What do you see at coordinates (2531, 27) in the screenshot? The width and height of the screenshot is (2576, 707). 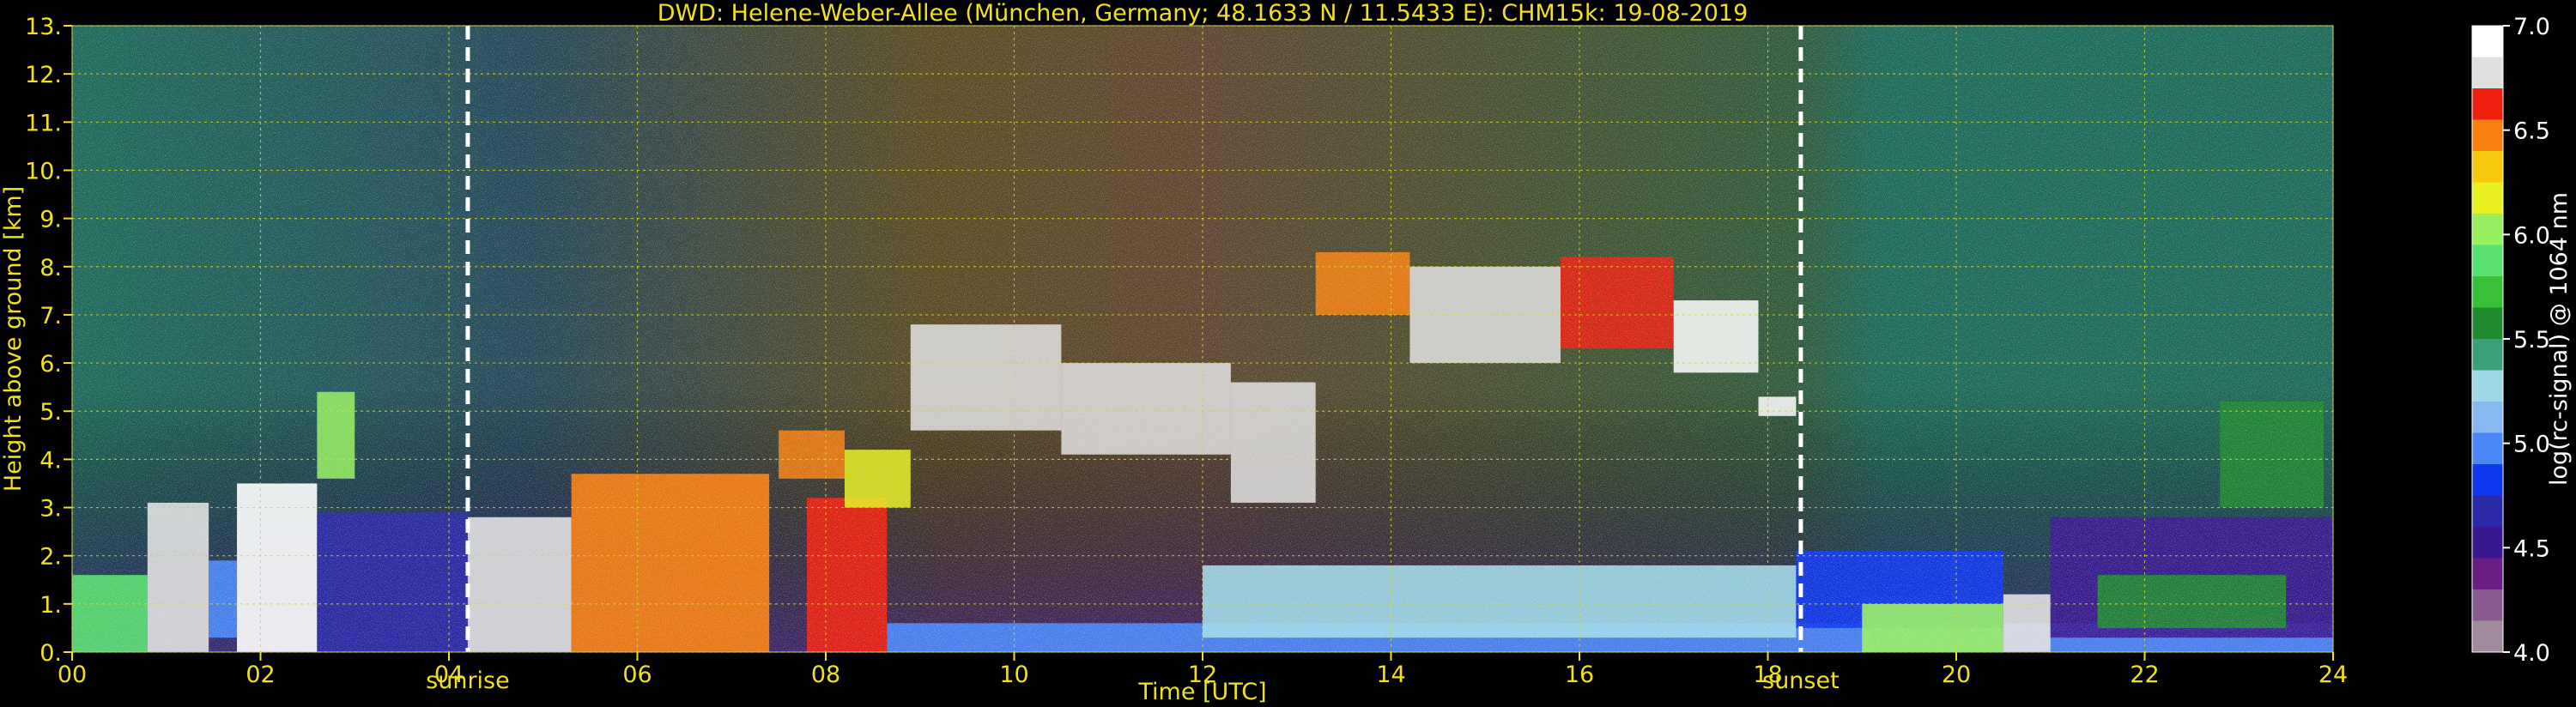 I see `colorbar-tick-label: 7.0` at bounding box center [2531, 27].